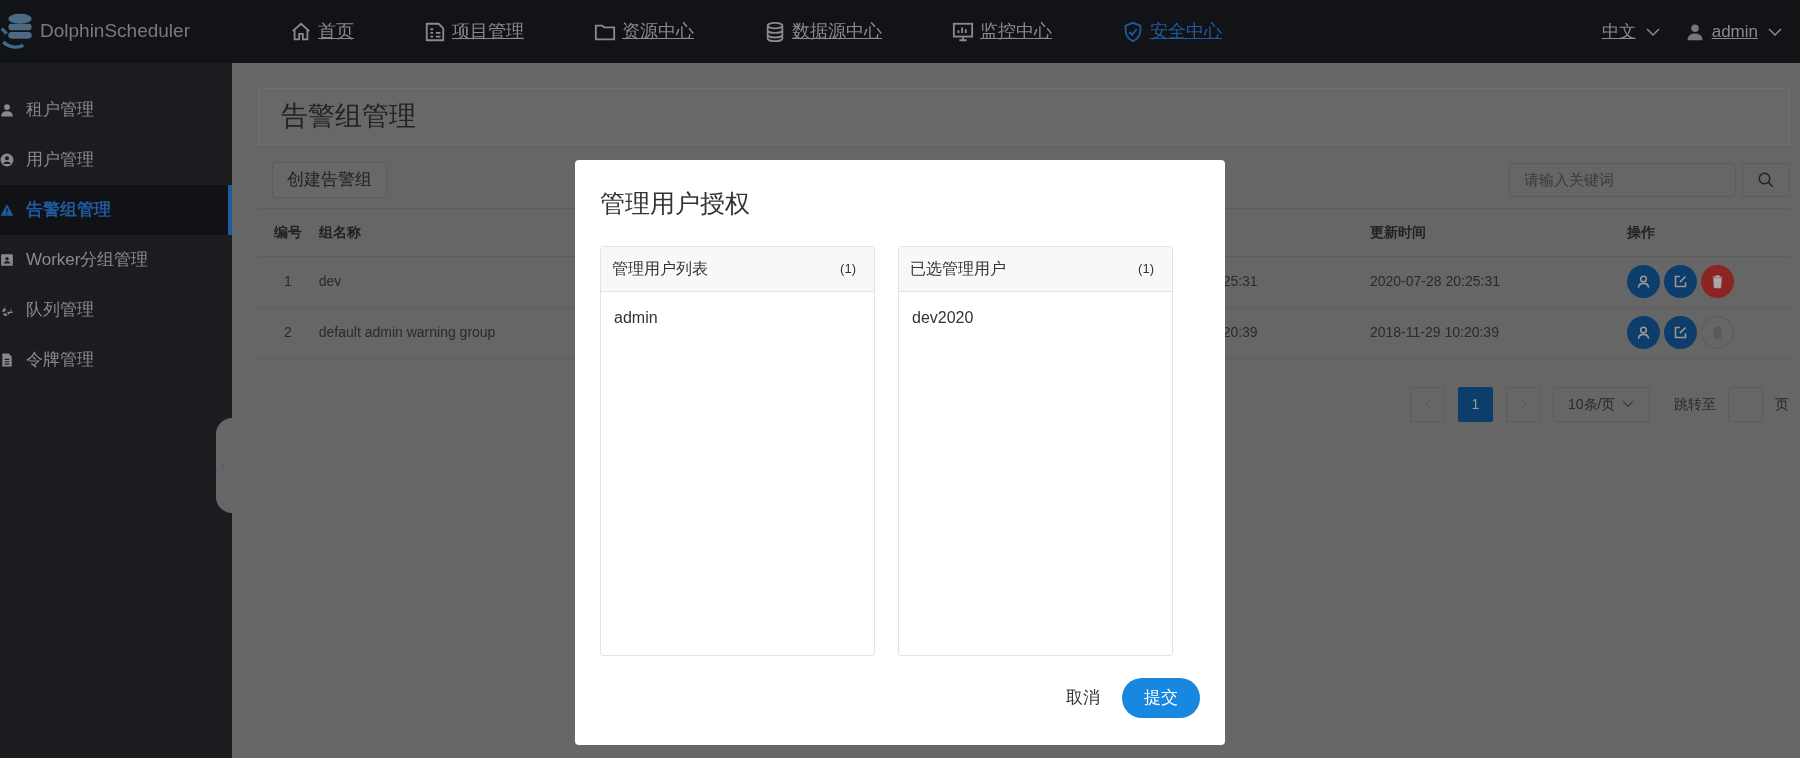  What do you see at coordinates (943, 317) in the screenshot?
I see `user-item: dev2020` at bounding box center [943, 317].